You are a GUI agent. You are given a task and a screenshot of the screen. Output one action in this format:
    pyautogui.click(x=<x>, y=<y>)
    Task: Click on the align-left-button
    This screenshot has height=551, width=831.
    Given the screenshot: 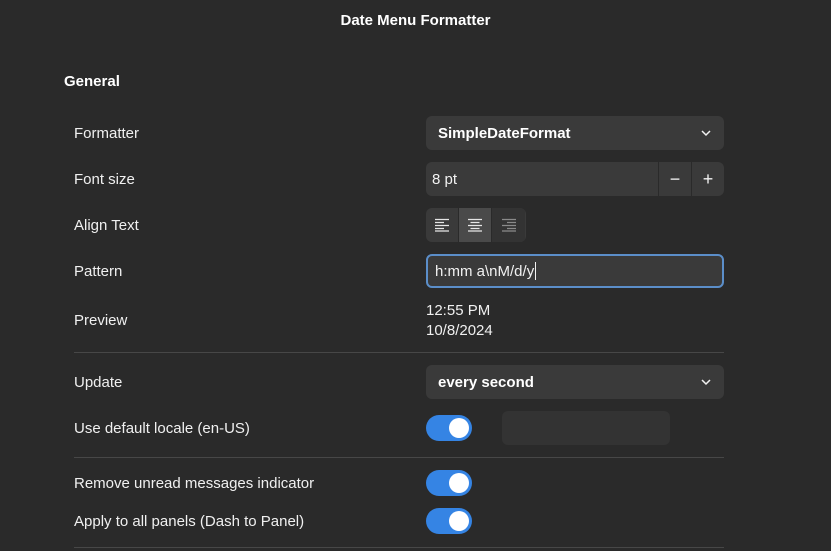 What is the action you would take?
    pyautogui.click(x=442, y=225)
    